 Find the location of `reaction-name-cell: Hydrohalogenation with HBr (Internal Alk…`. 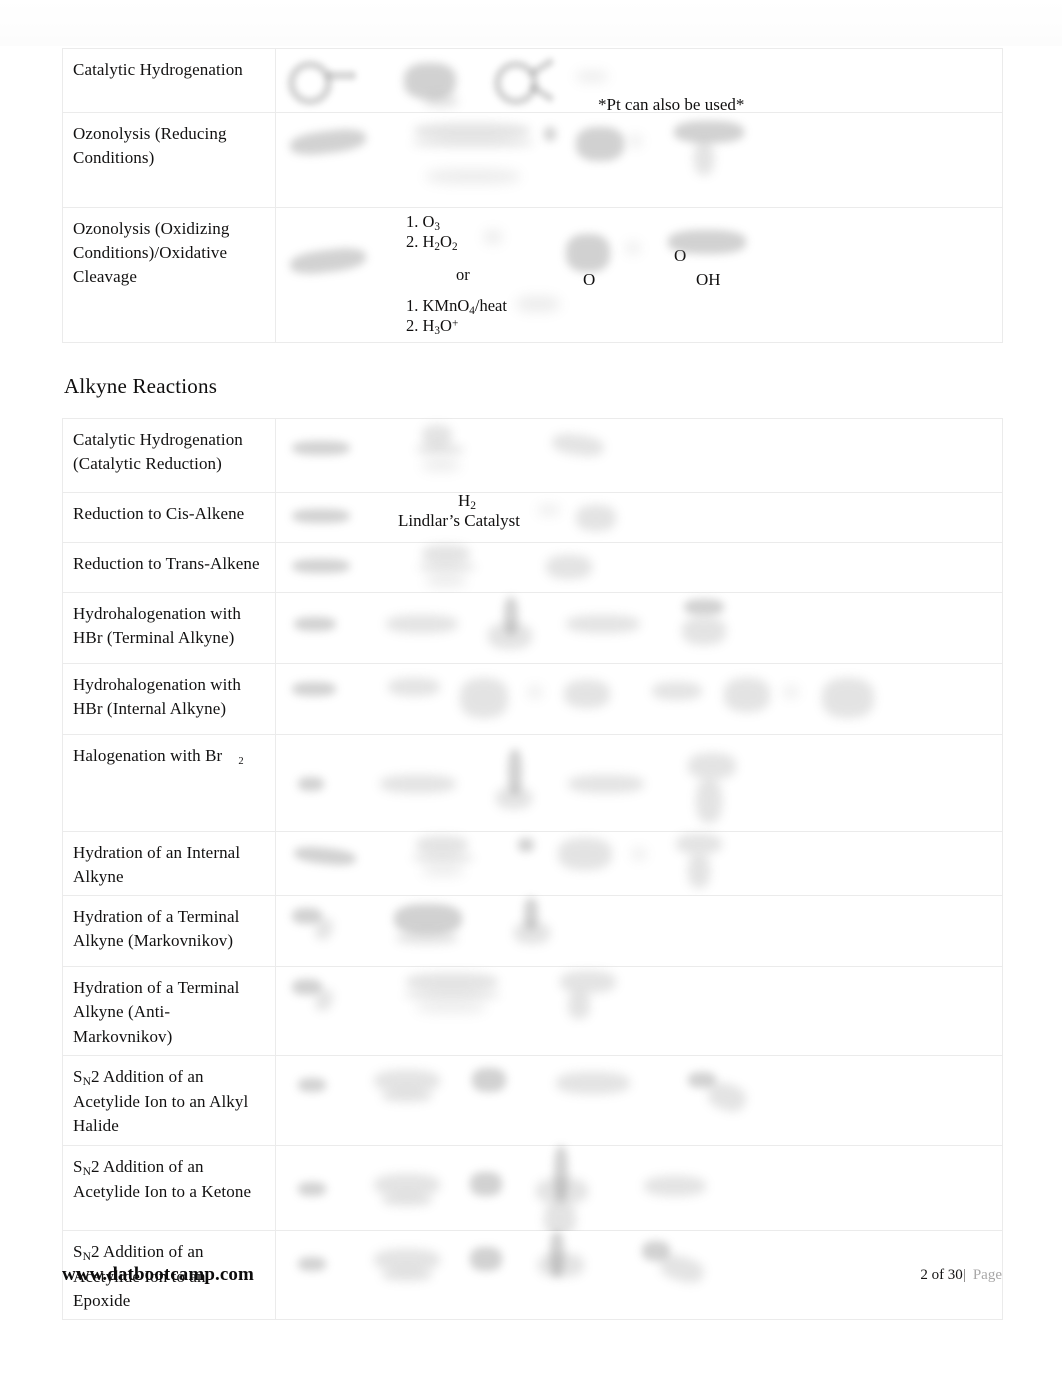

reaction-name-cell: Hydrohalogenation with HBr (Internal Alk… is located at coordinates (169, 699).